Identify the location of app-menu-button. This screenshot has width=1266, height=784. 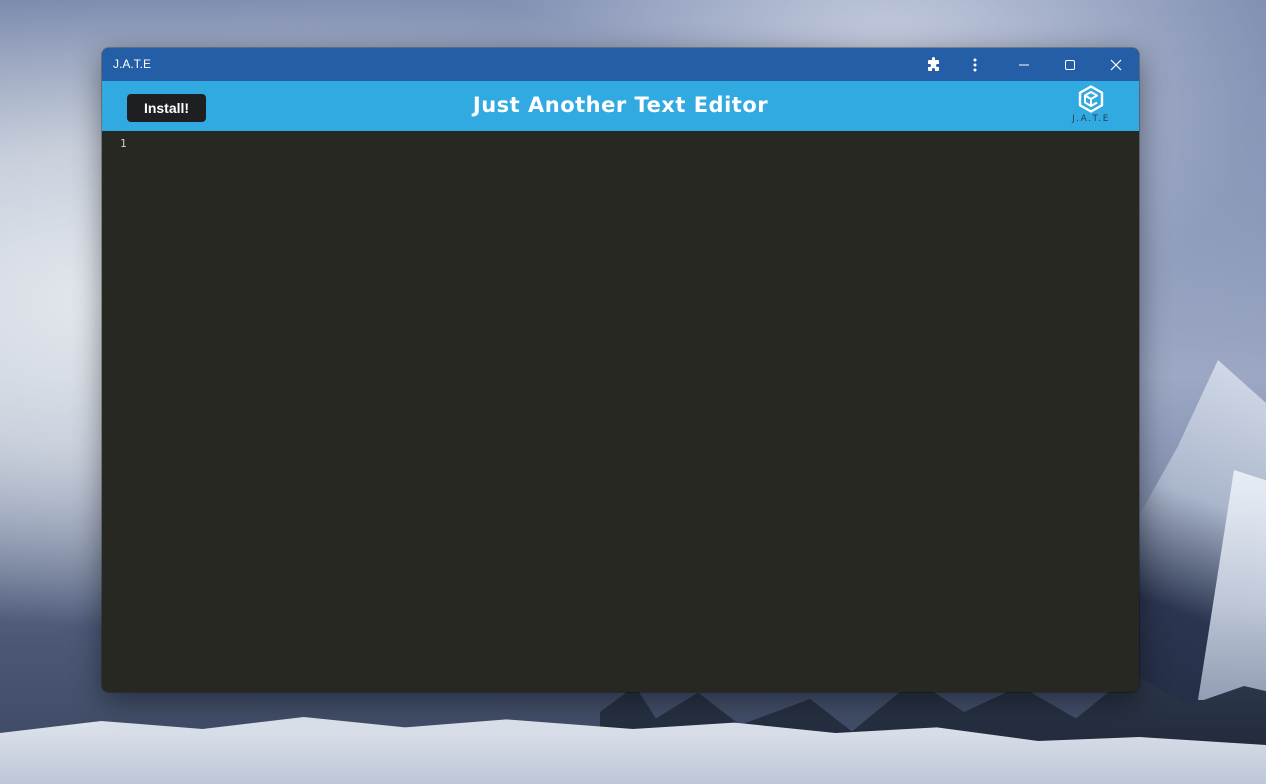
(975, 64).